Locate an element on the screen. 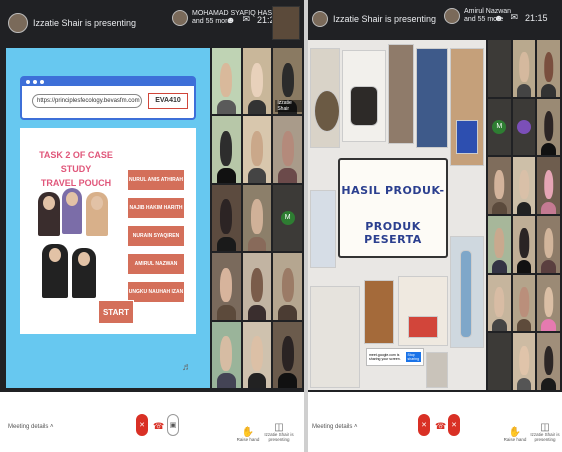 The image size is (562, 452). slide-title-line1: TASK 2 OF CASE STUDY is located at coordinates (76, 162).